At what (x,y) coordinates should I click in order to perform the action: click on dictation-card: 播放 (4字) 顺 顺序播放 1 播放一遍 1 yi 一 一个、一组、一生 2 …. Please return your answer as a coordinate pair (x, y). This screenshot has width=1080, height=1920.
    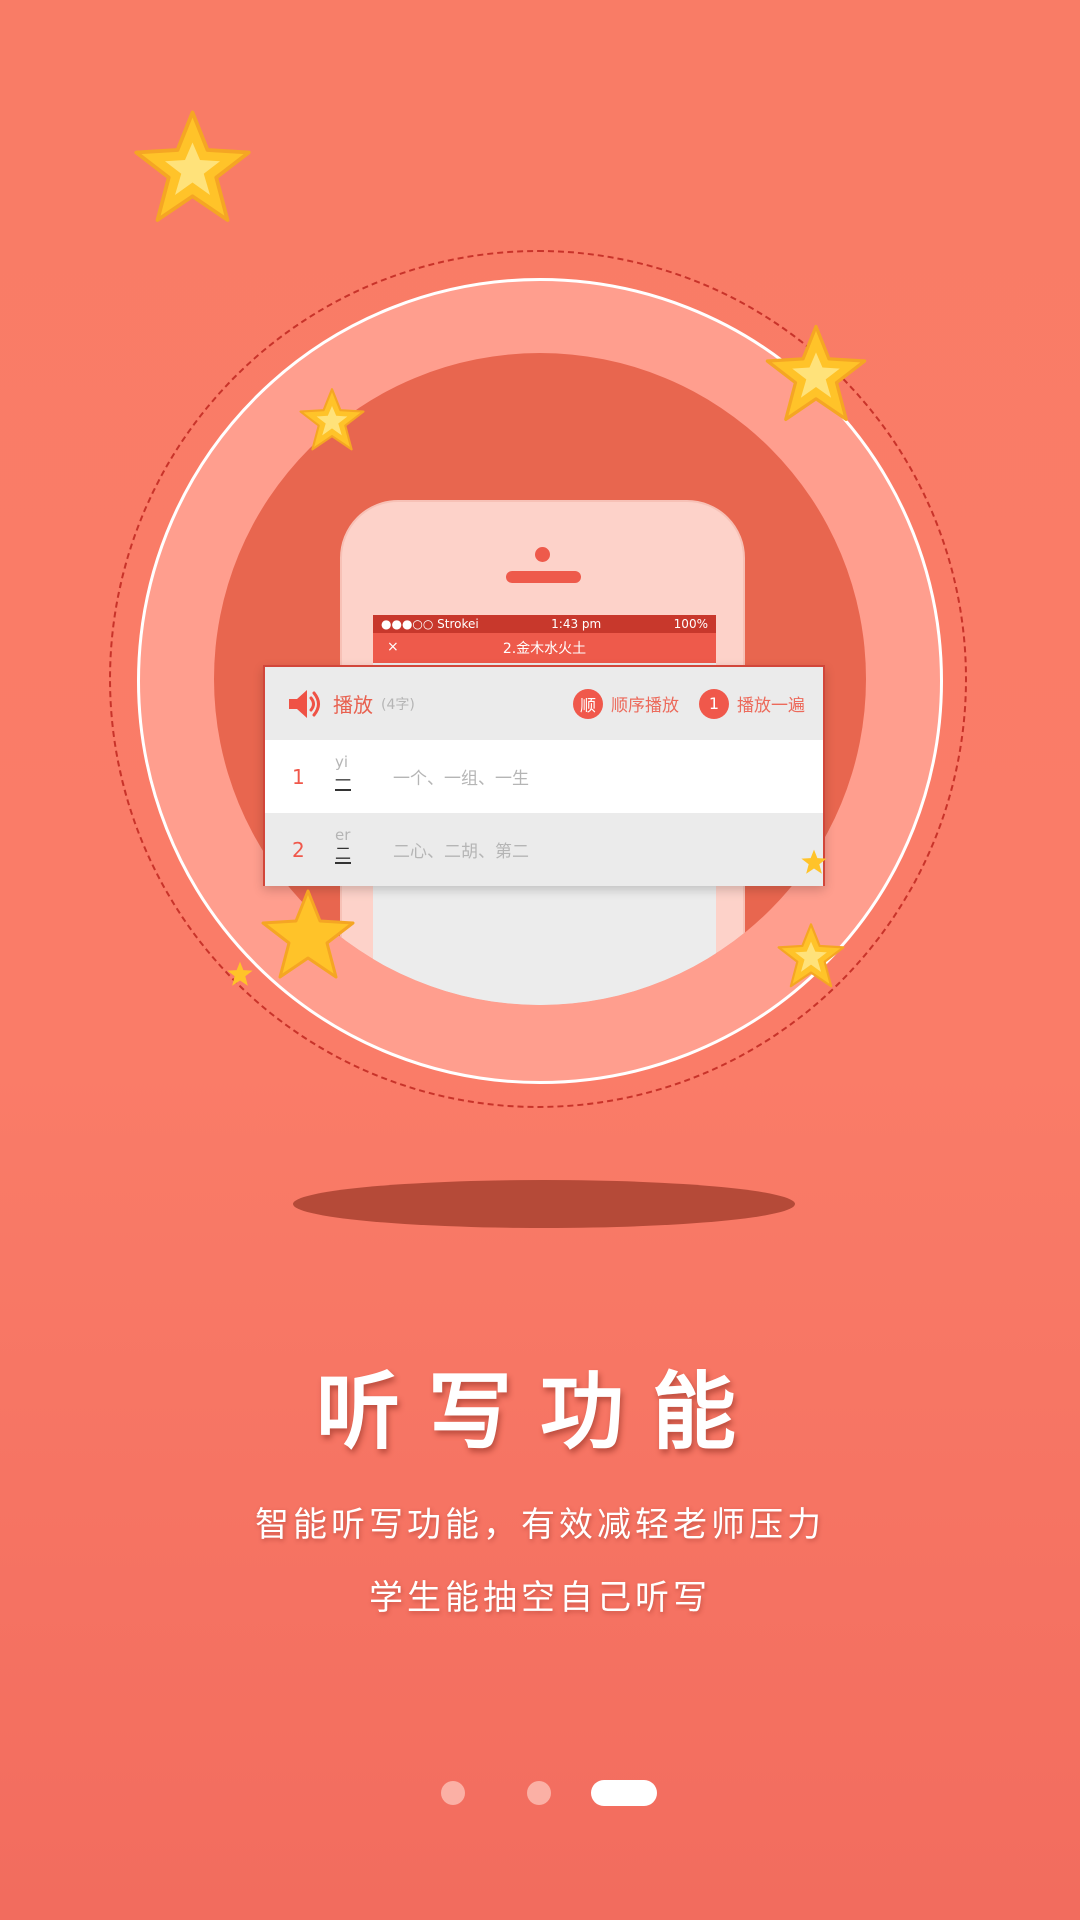
    Looking at the image, I should click on (544, 775).